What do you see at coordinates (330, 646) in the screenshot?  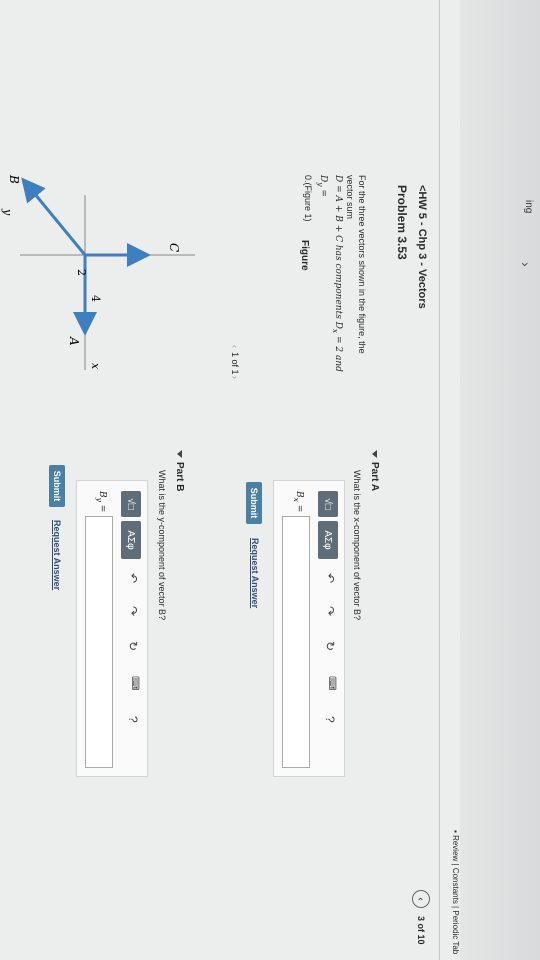 I see `part-a-reset-icon: ↻` at bounding box center [330, 646].